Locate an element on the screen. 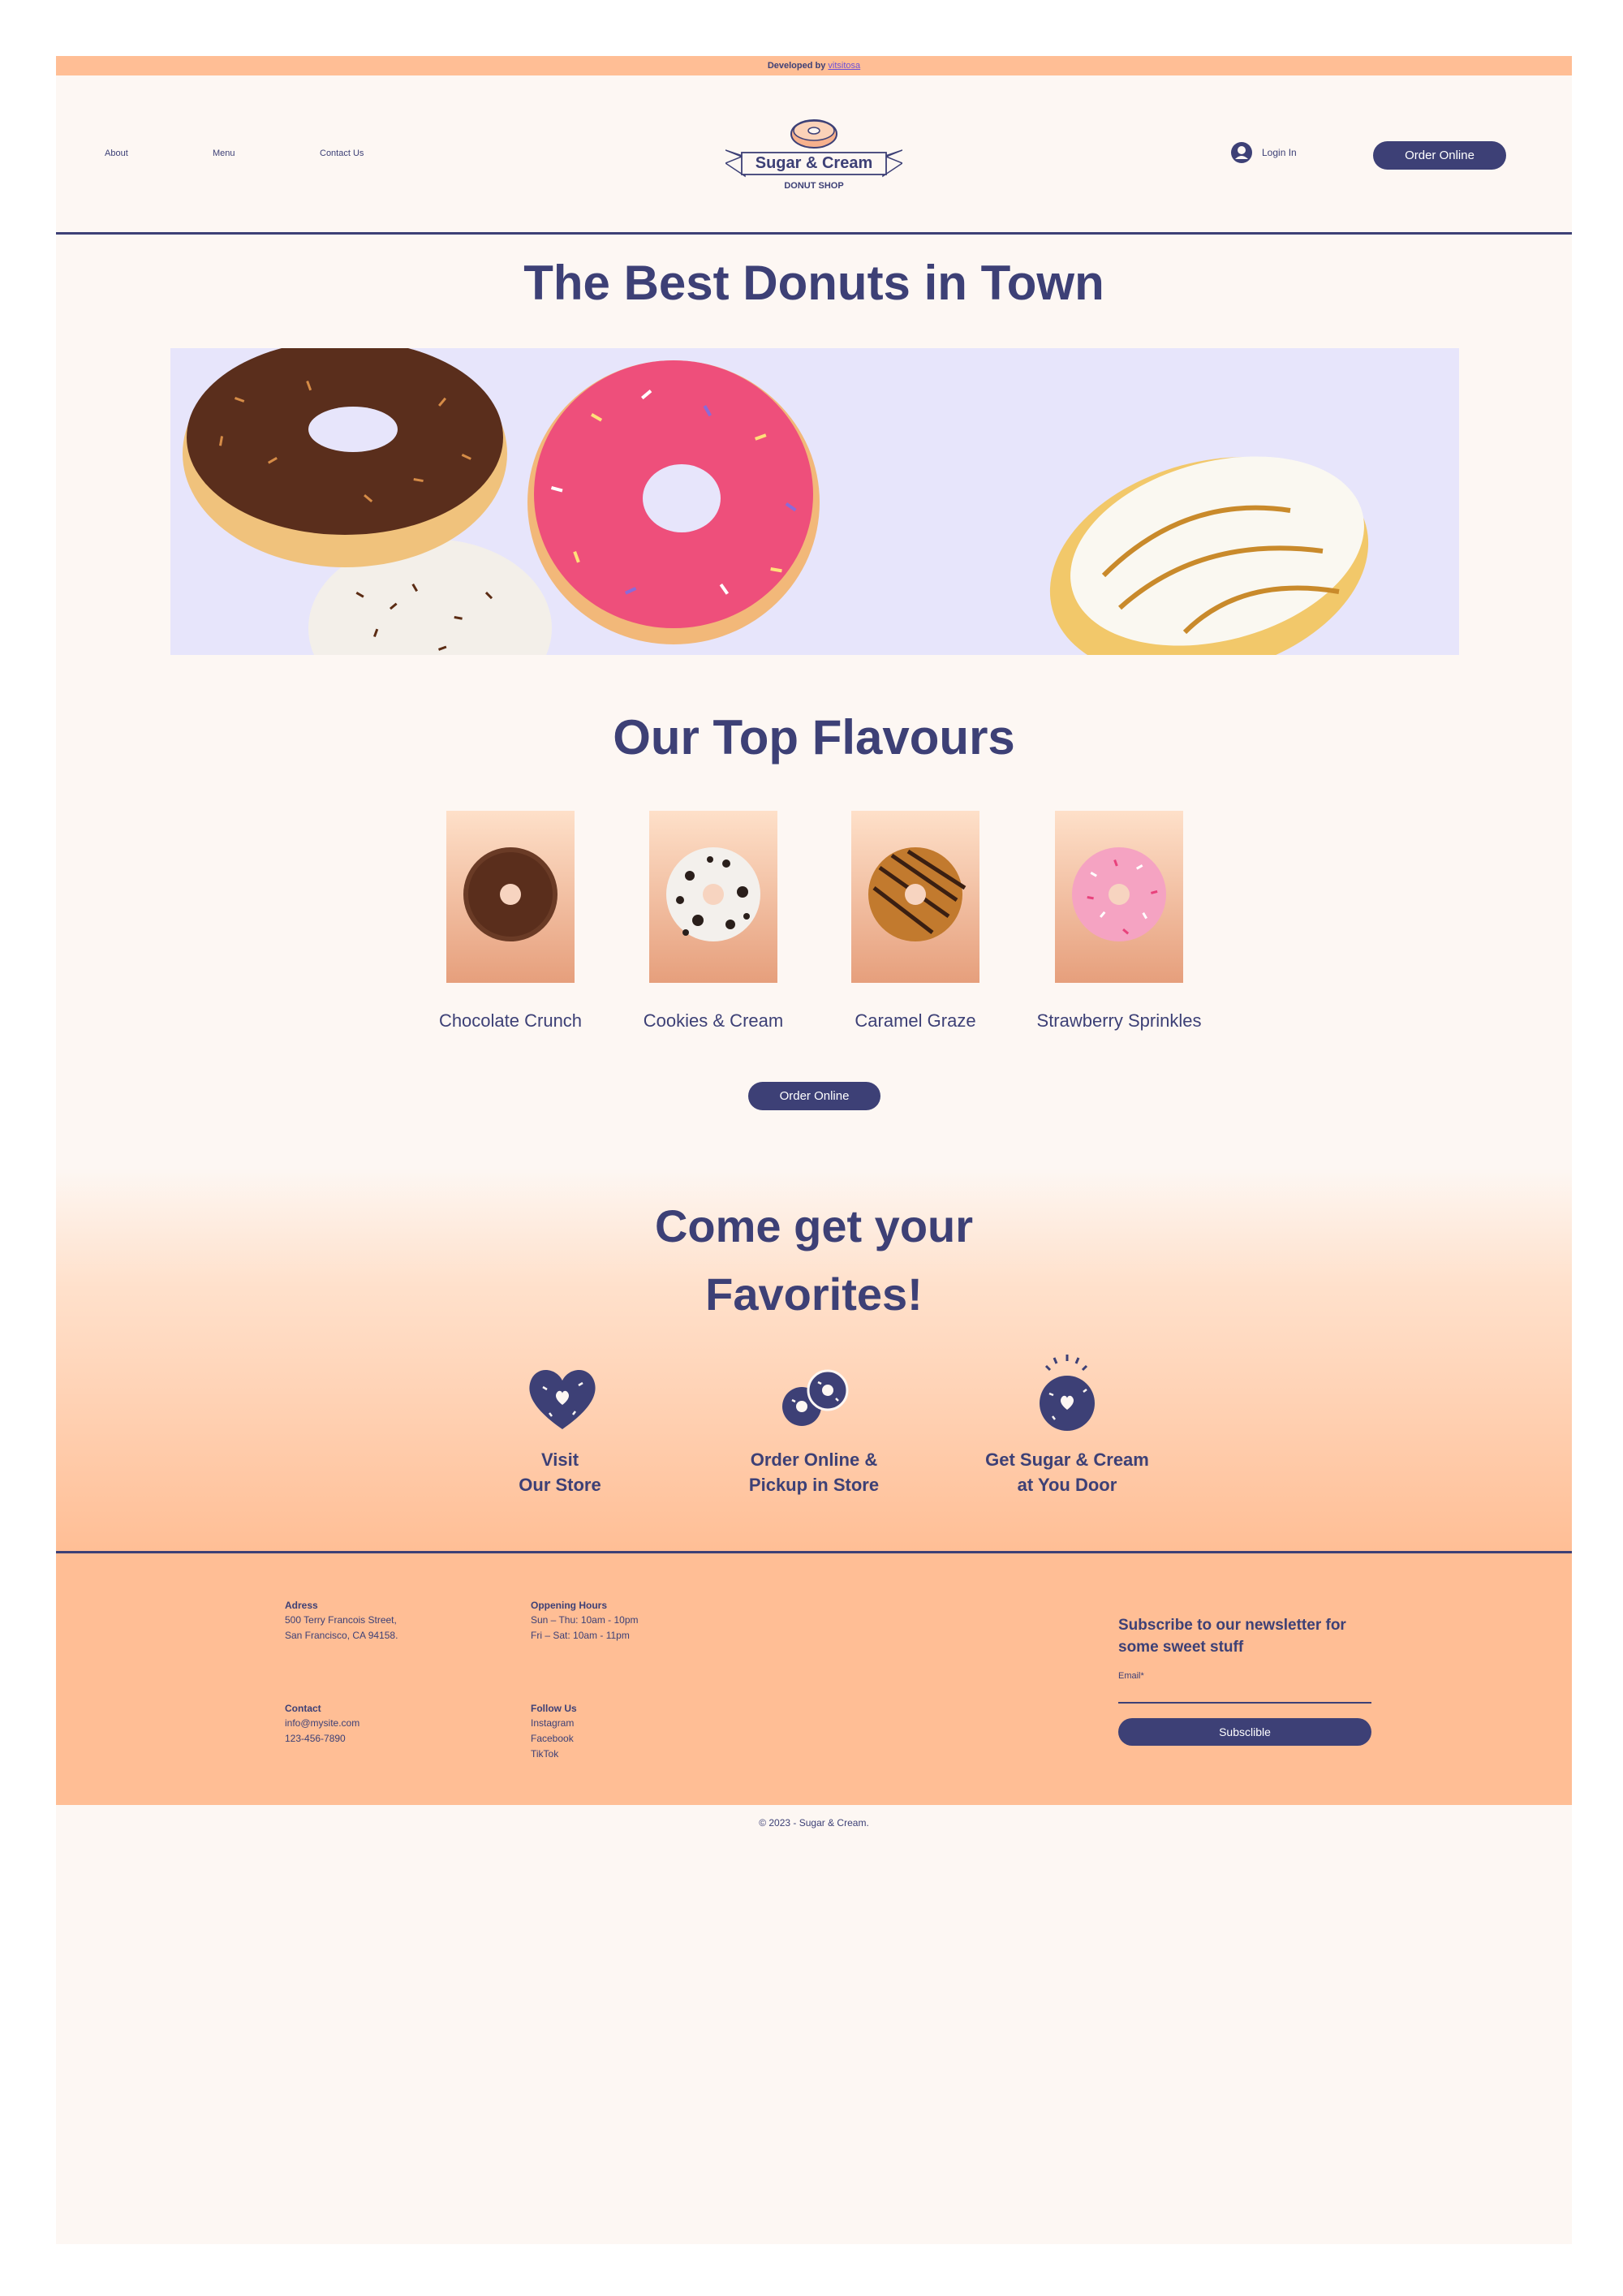 This screenshot has width=1623, height=2296. email-label: Email* is located at coordinates (1131, 1676).